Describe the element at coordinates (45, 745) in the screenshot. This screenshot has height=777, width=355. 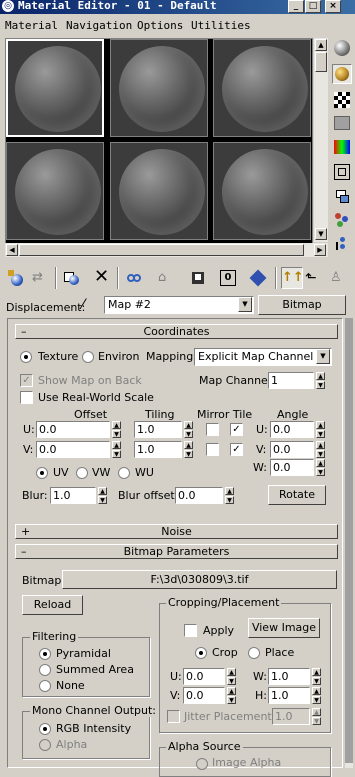
I see `alpha-radio` at that location.